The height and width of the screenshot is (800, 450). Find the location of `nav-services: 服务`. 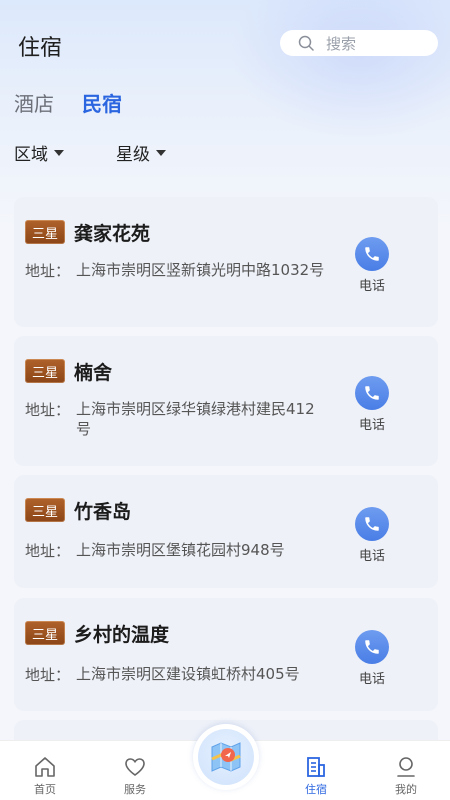

nav-services: 服务 is located at coordinates (135, 776).